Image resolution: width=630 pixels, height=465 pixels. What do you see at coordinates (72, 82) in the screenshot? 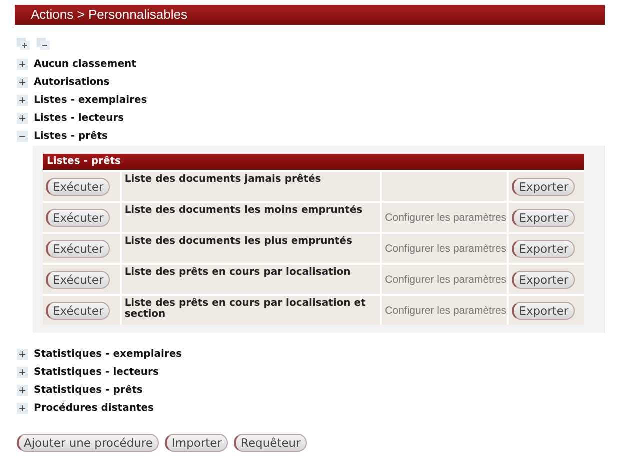
I see `group-label: Autorisations` at bounding box center [72, 82].